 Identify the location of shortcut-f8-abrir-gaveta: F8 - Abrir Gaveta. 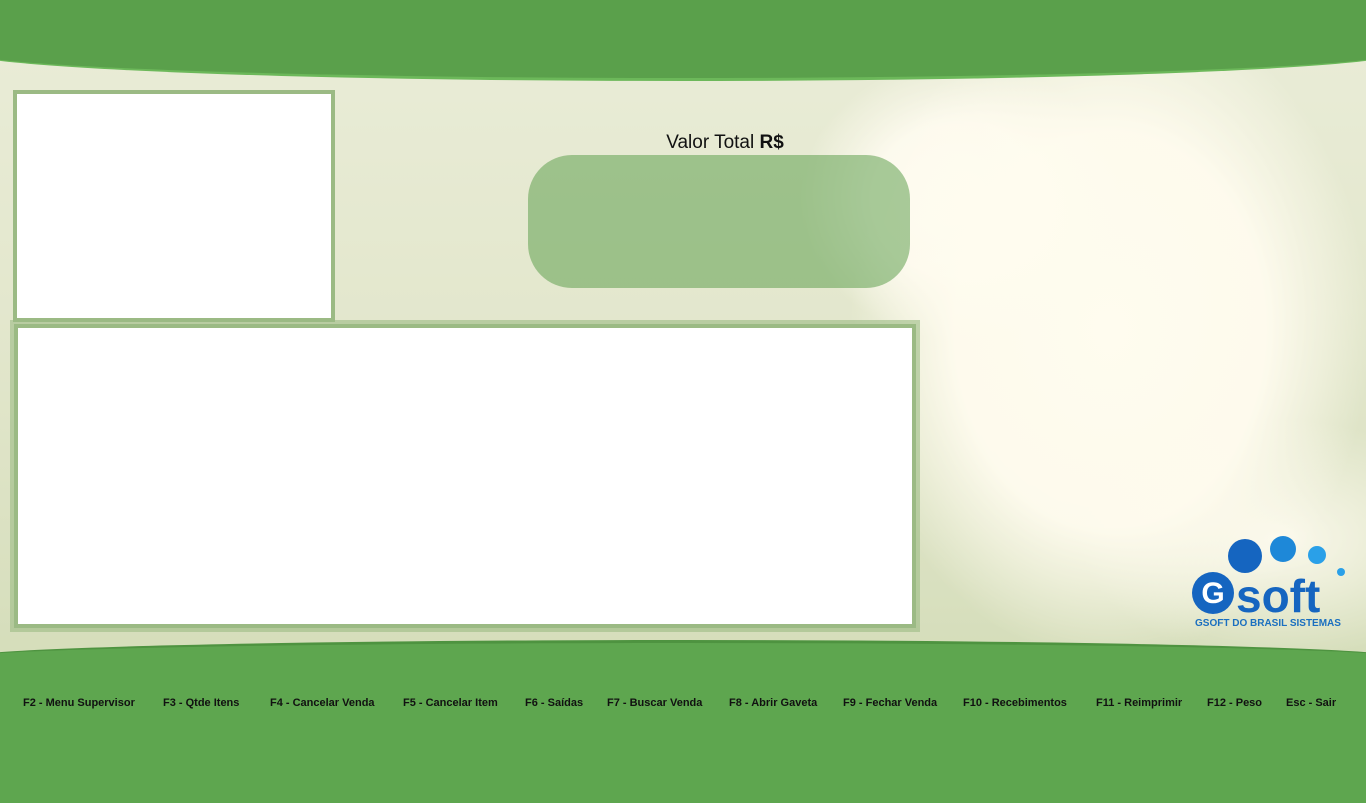
(773, 703).